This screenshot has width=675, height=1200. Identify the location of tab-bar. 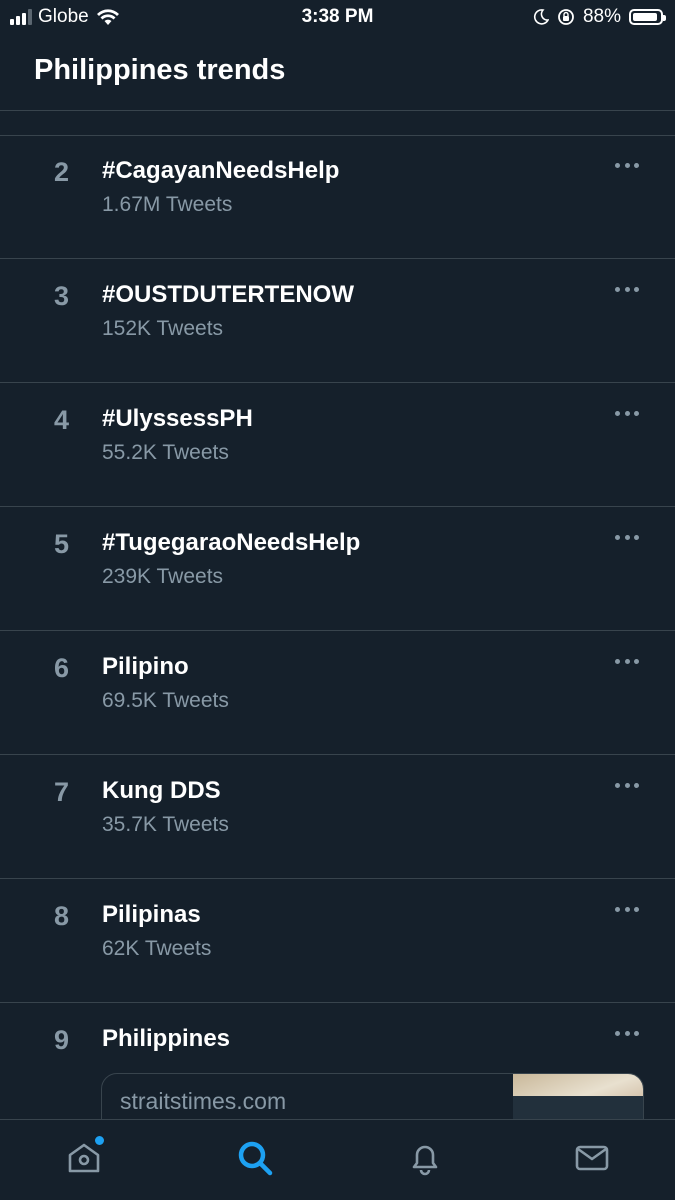
(337, 1159).